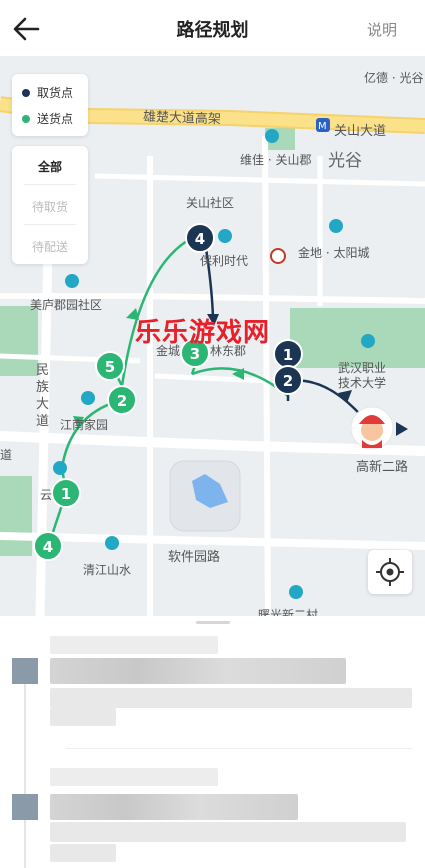  What do you see at coordinates (288, 612) in the screenshot?
I see `poi-label: 曙光新二村` at bounding box center [288, 612].